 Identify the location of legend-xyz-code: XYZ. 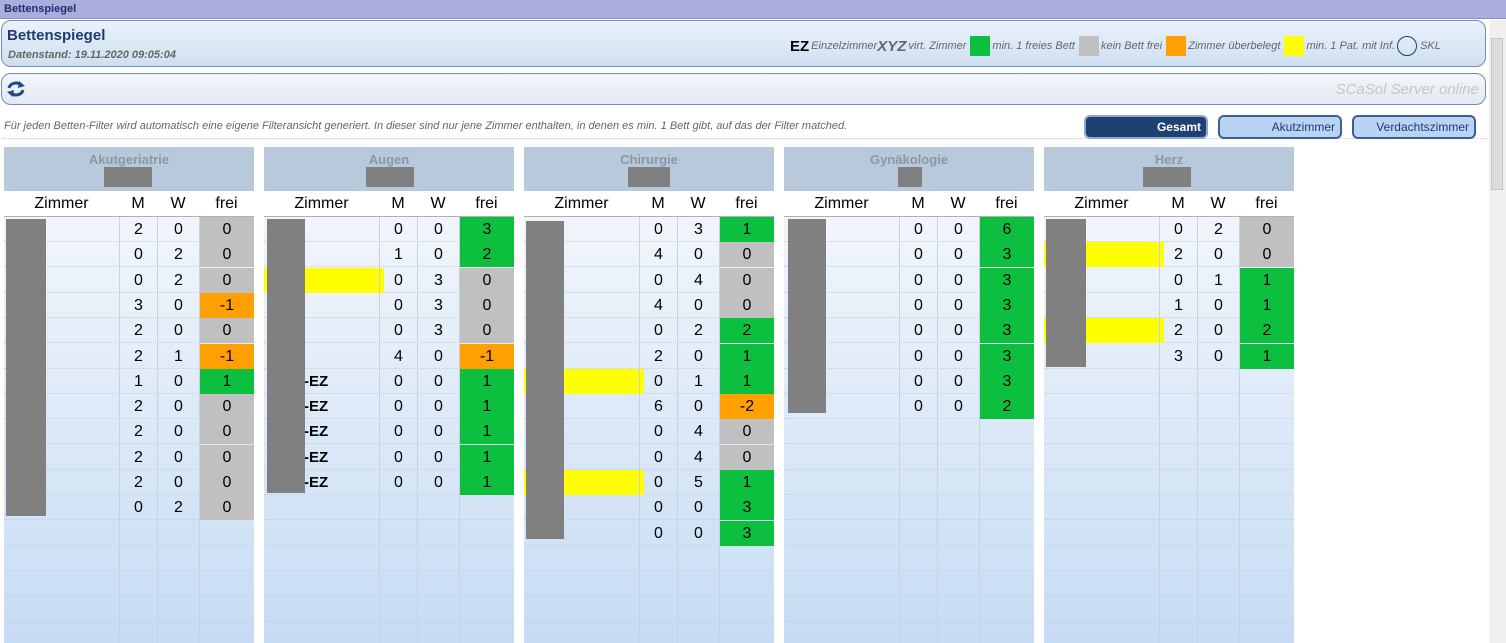
(892, 46).